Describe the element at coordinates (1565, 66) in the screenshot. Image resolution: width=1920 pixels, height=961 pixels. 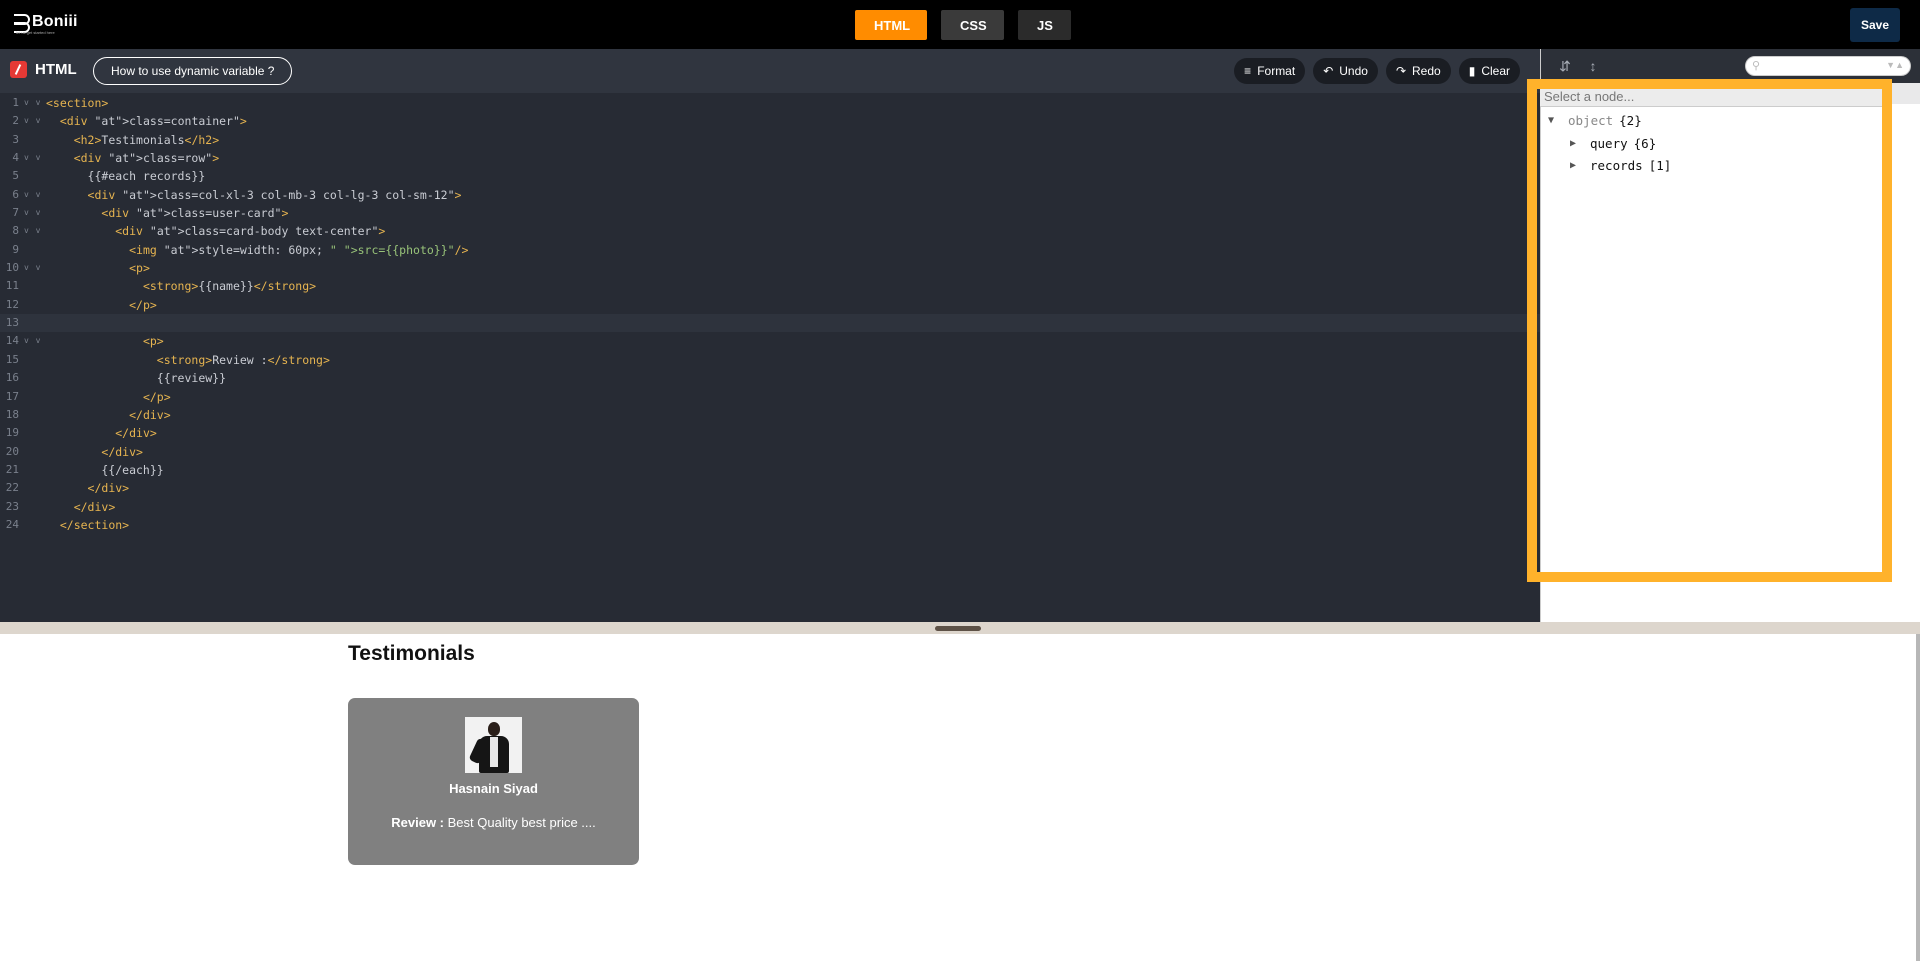
I see `collapse-all-icon: ⇵` at that location.